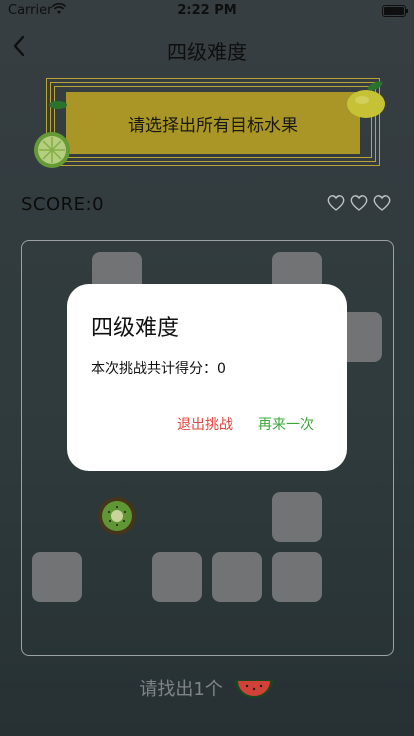 This screenshot has width=414, height=736. Describe the element at coordinates (158, 369) in the screenshot. I see `dialog-message: 本次挑战共计得分：0` at that location.